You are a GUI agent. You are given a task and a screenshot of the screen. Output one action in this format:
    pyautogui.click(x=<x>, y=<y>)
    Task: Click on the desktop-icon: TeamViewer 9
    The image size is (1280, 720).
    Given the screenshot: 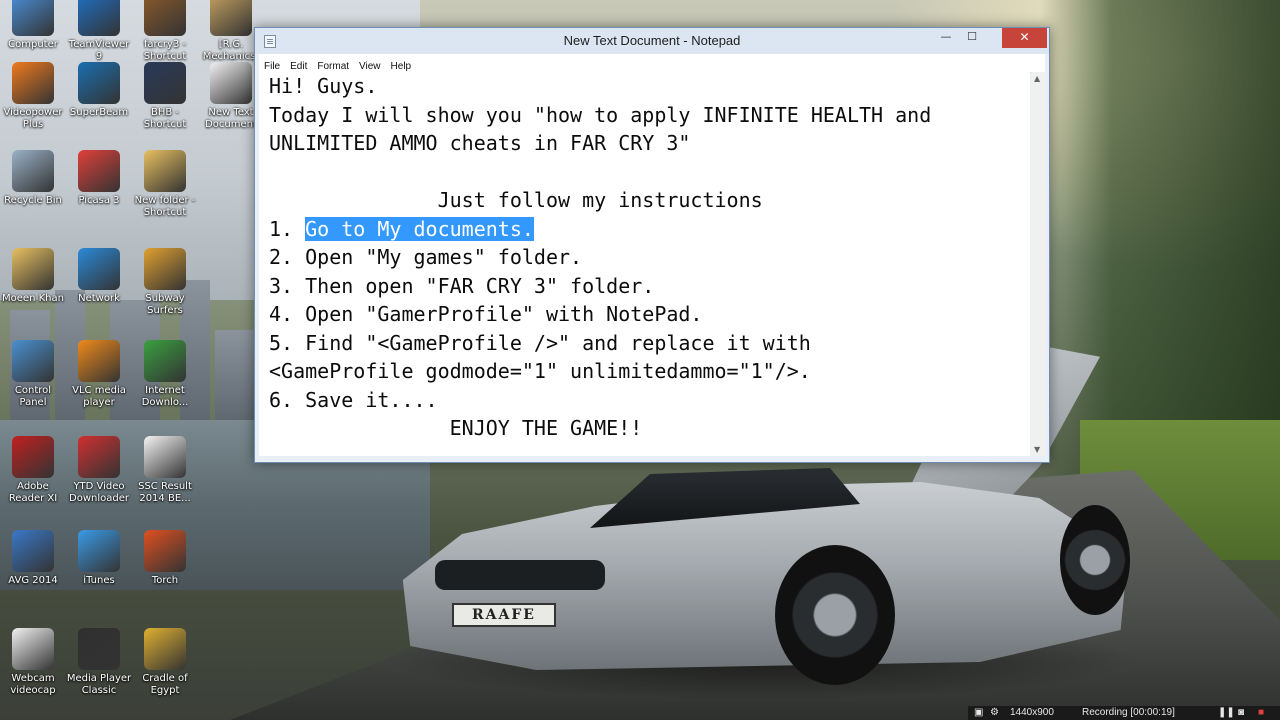 What is the action you would take?
    pyautogui.click(x=99, y=31)
    